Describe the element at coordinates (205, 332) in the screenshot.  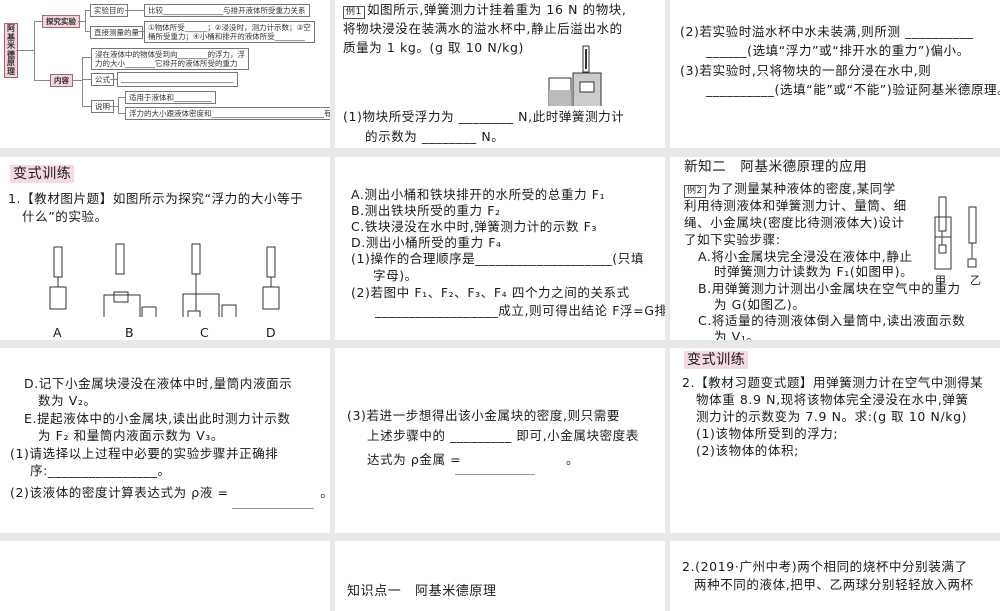
I see `figure-label-c: C` at that location.